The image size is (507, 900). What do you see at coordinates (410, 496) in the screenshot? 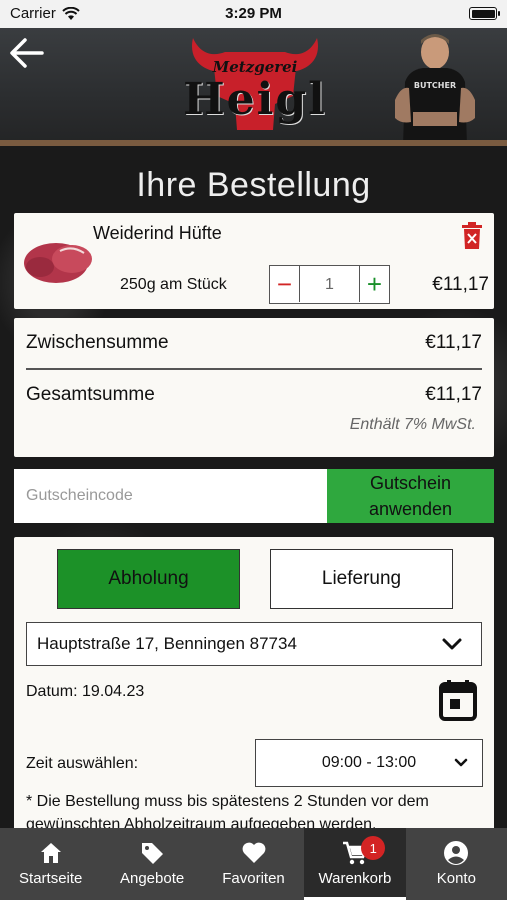
I see `apply-voucher-button: Gutschein anwenden` at bounding box center [410, 496].